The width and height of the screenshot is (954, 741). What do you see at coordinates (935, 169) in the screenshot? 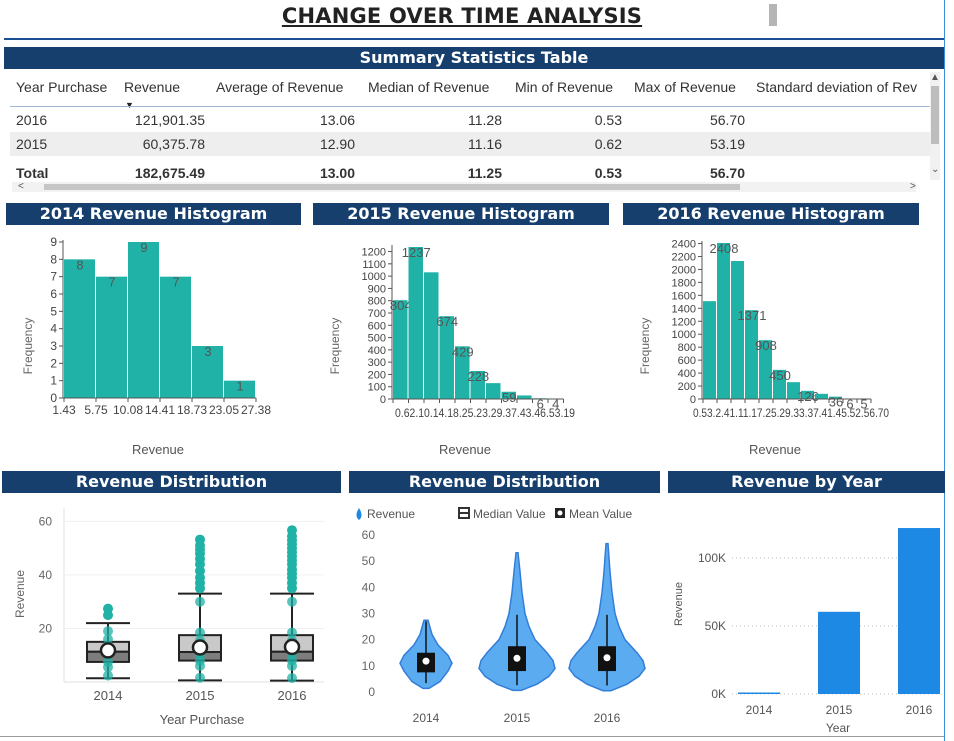
I see `scroll-down-icon: ⌄` at bounding box center [935, 169].